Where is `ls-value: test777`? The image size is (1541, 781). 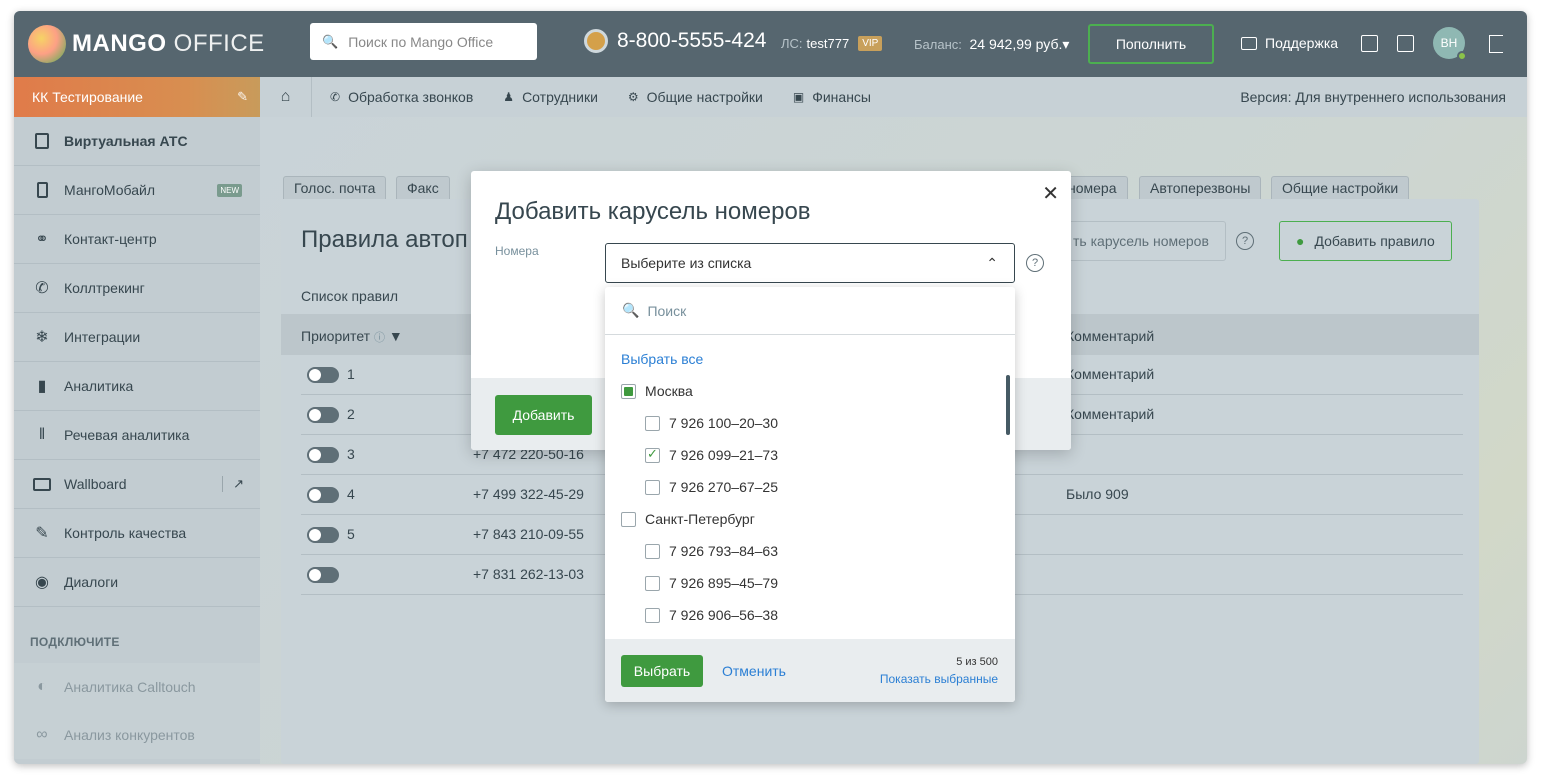 ls-value: test777 is located at coordinates (828, 43).